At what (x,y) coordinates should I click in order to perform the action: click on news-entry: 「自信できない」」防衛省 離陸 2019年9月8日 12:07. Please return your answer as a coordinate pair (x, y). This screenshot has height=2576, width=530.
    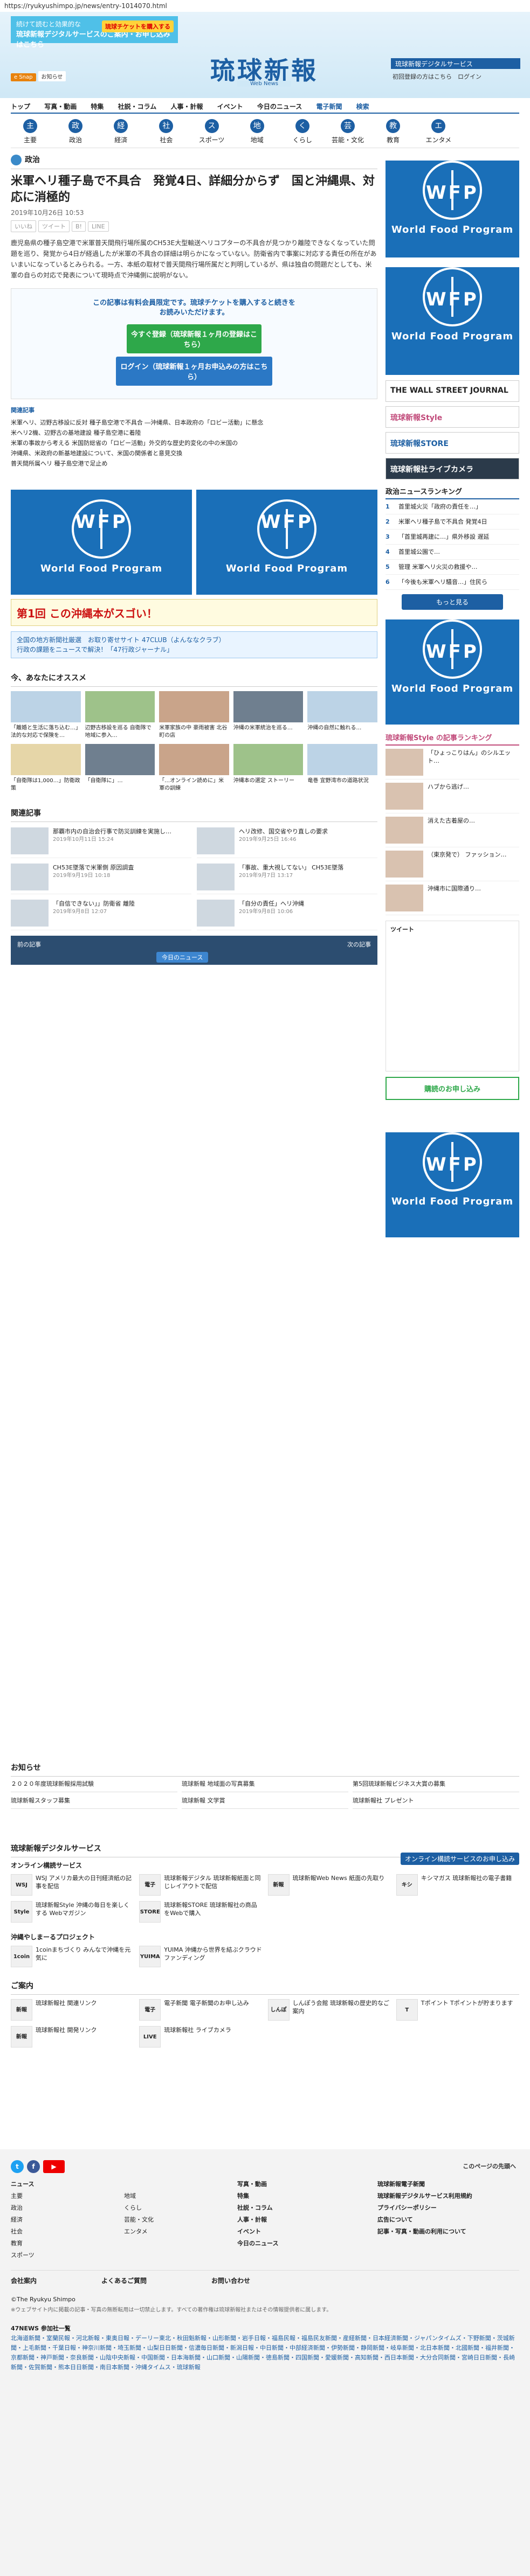
    Looking at the image, I should click on (101, 915).